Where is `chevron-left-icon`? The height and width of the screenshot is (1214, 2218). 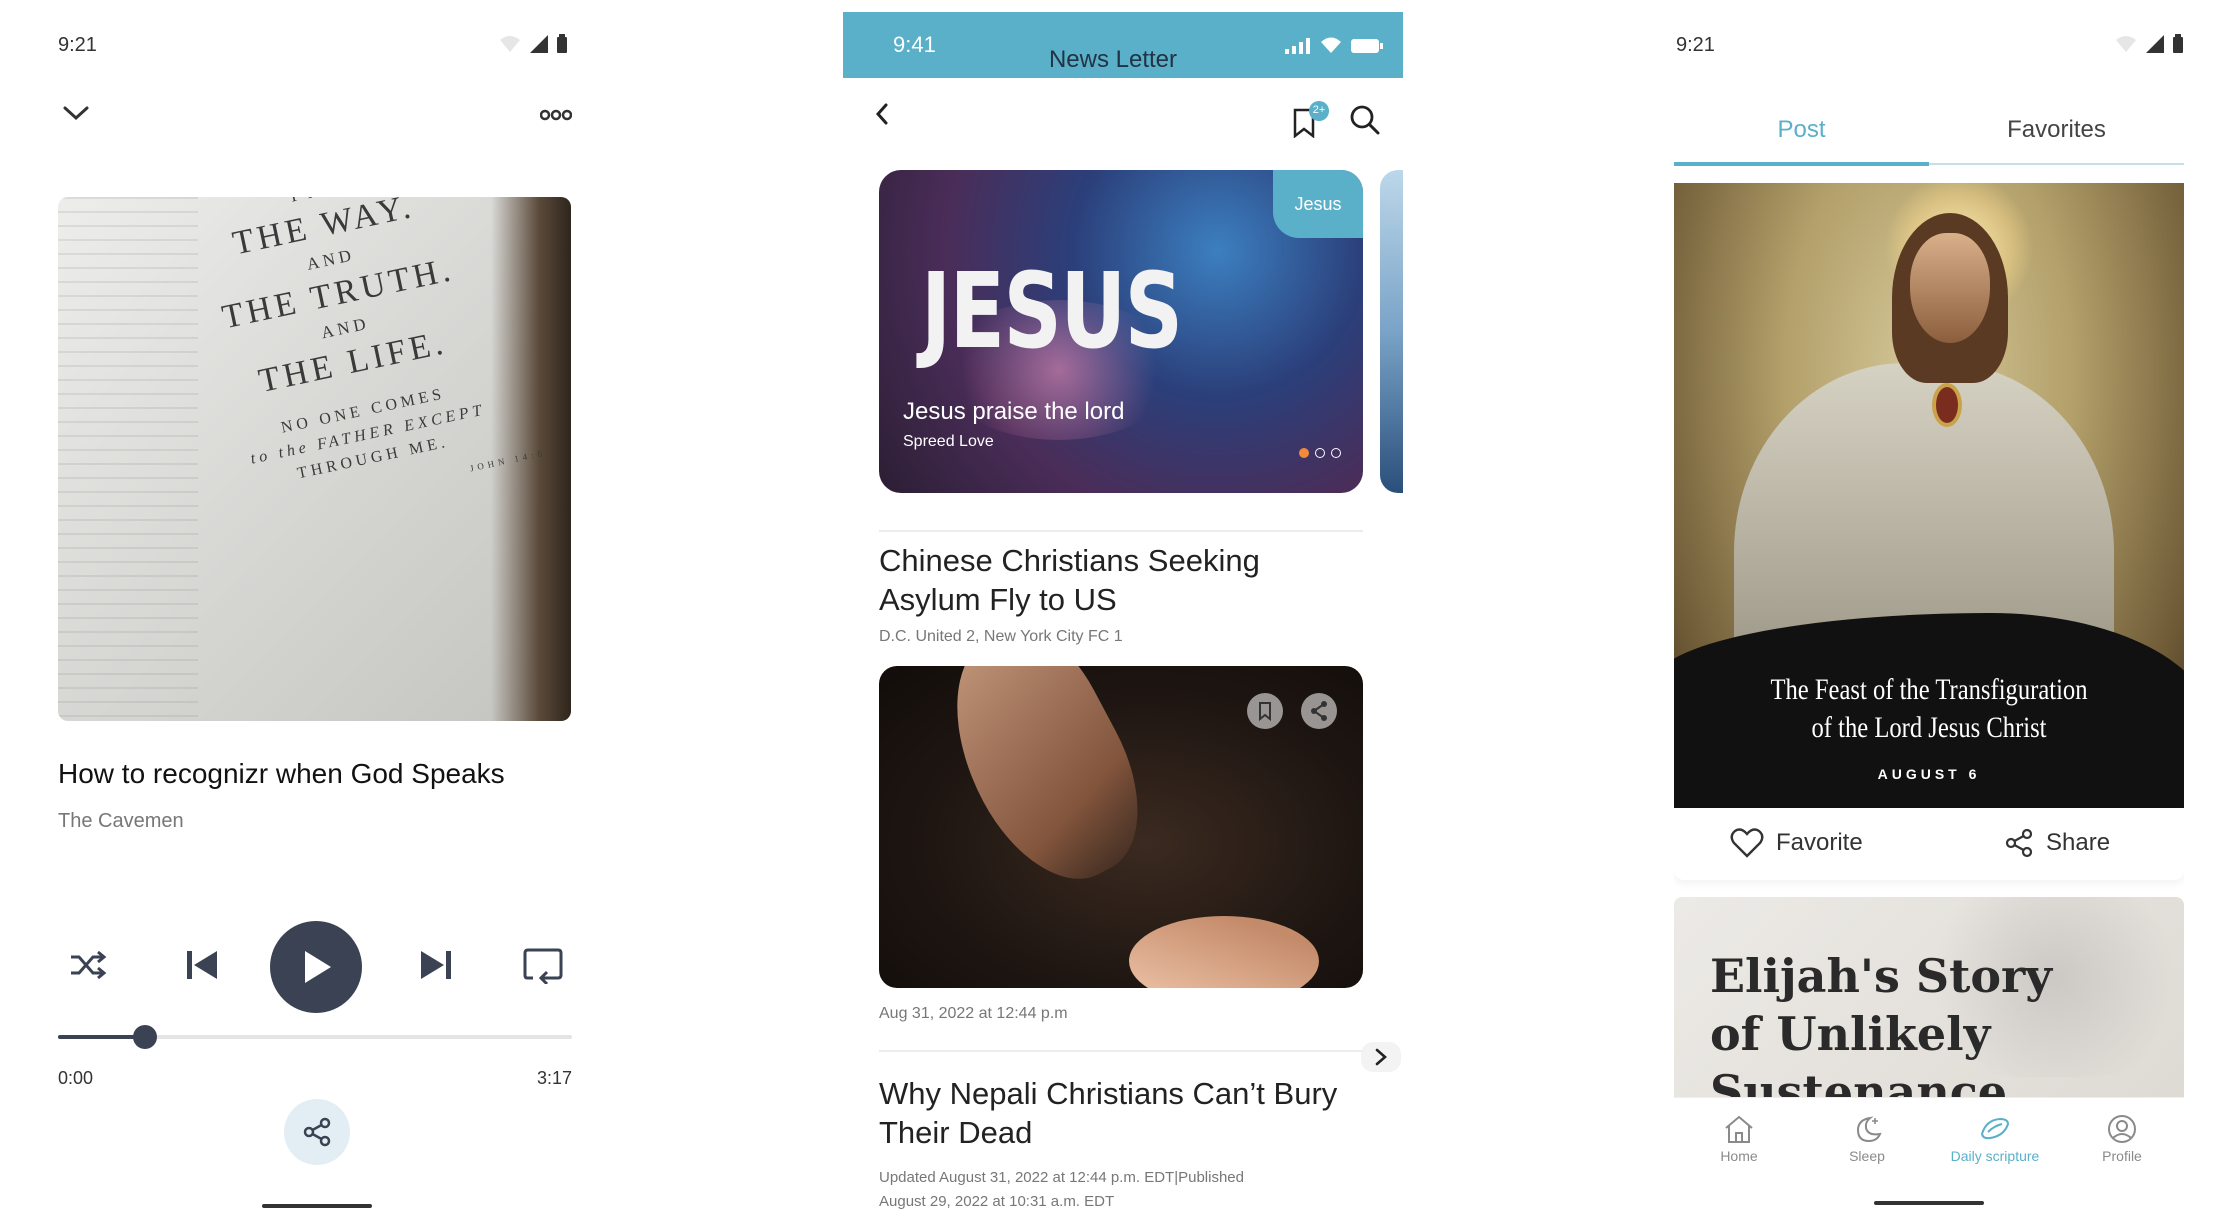 chevron-left-icon is located at coordinates (881, 114).